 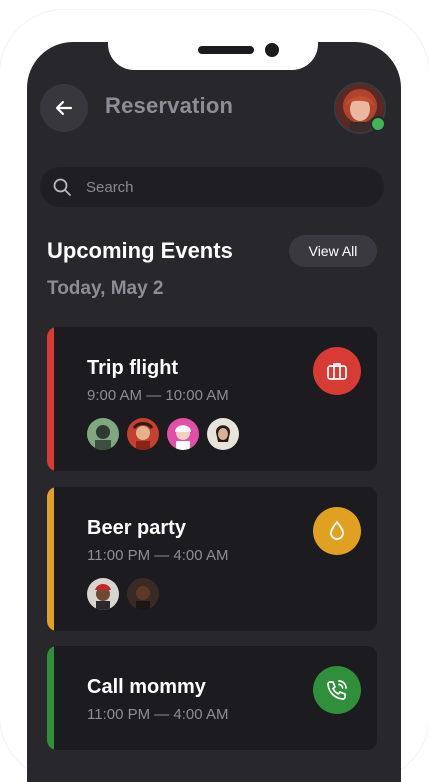 I want to click on event-title: Trip flight, so click(x=133, y=368).